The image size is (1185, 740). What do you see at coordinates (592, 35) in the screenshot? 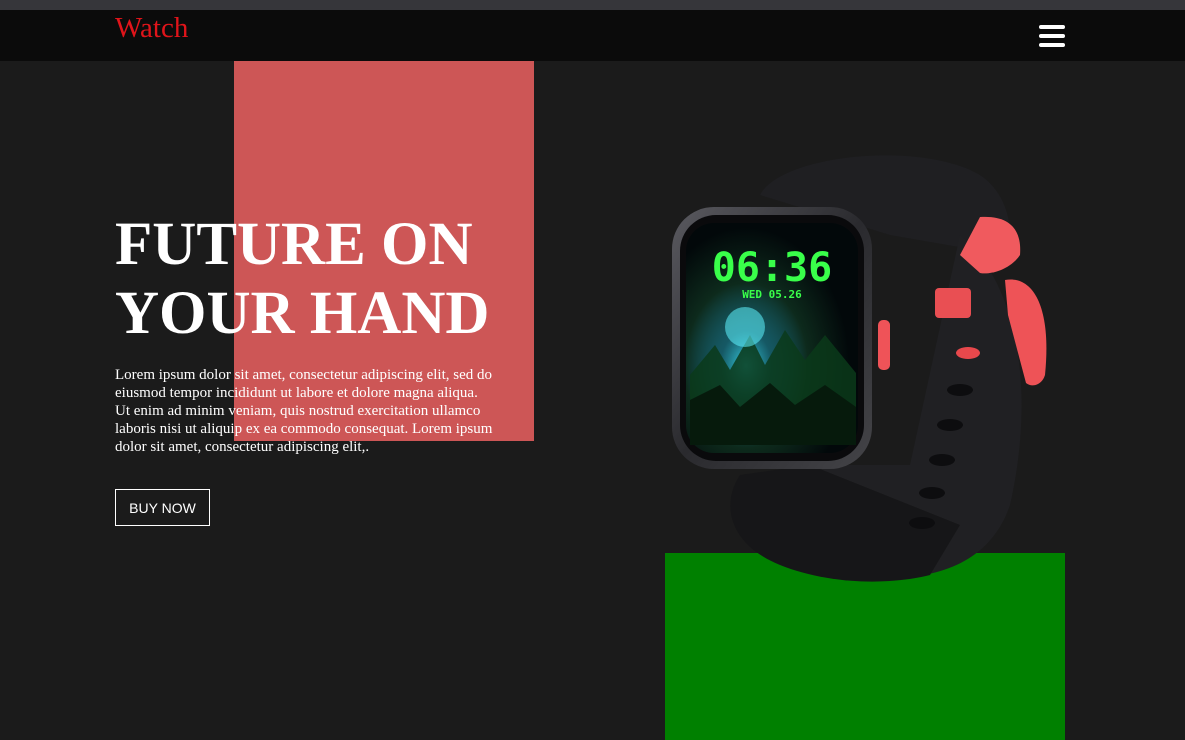
I see `navbar: Watch` at bounding box center [592, 35].